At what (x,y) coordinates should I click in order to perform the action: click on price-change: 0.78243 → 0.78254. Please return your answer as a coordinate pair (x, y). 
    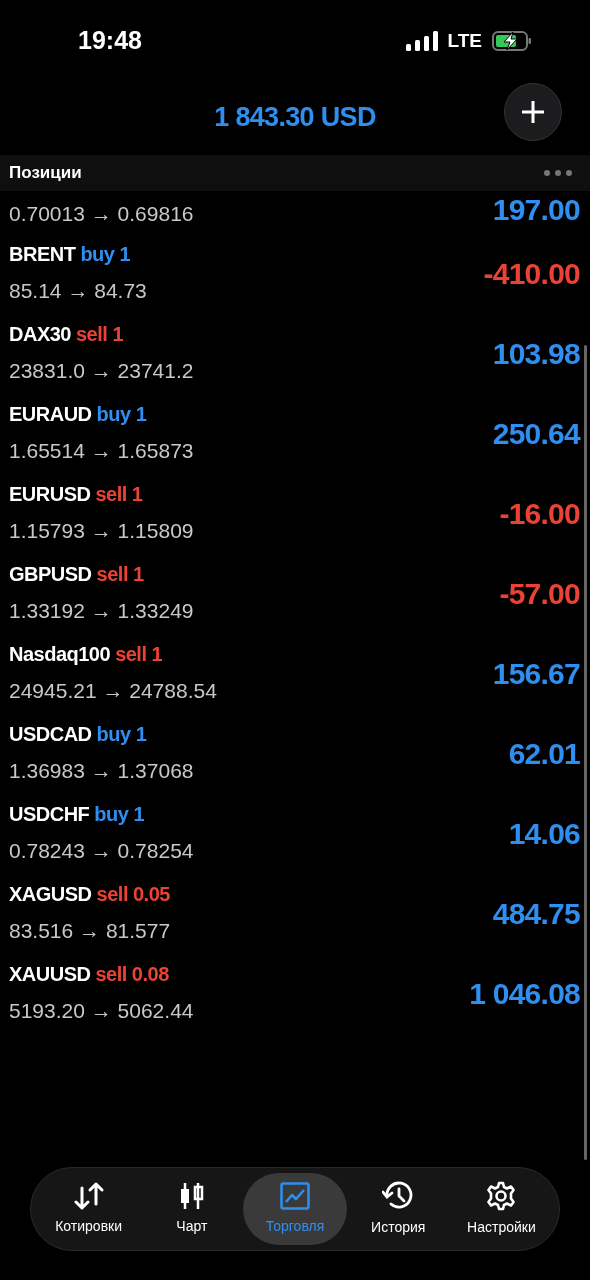
    Looking at the image, I should click on (101, 851).